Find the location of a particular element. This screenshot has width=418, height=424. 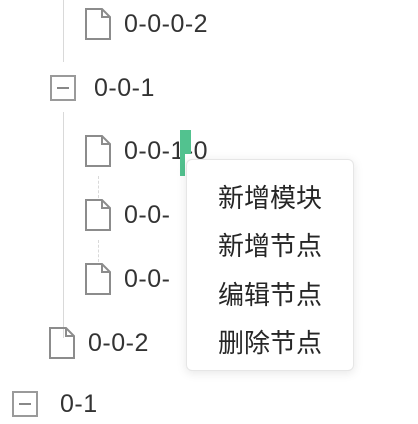

tree-node-label: 0-1 is located at coordinates (79, 403).